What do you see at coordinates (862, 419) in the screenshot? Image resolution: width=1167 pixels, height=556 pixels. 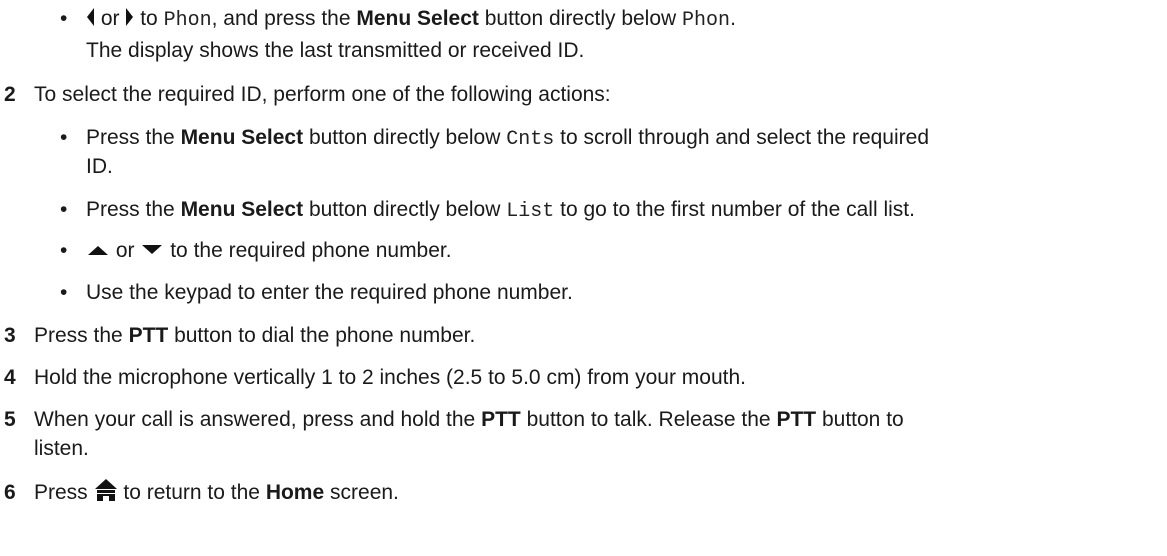 I see `post-text: button to` at bounding box center [862, 419].